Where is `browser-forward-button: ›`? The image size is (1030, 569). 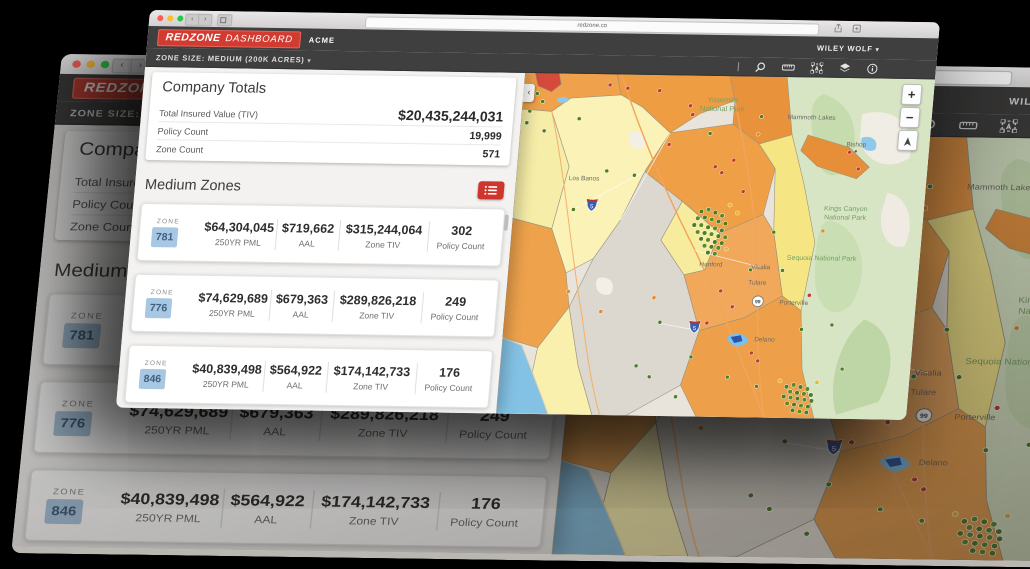
browser-forward-button: › is located at coordinates (205, 19).